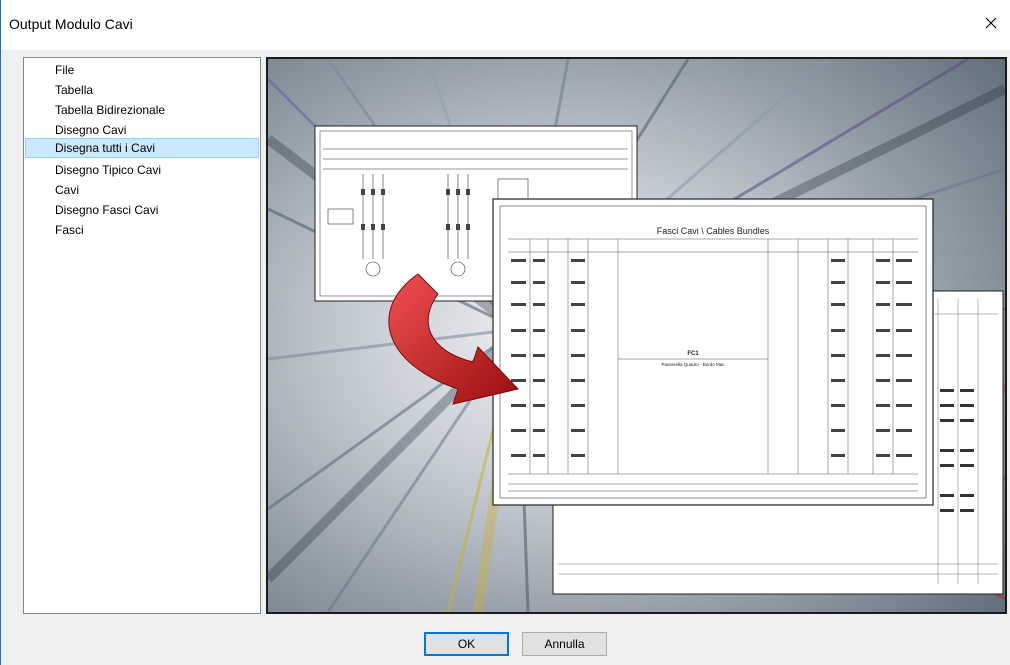  I want to click on list-item-disegno-tipico-cavi: Disegno Tipico Cavi, so click(142, 170).